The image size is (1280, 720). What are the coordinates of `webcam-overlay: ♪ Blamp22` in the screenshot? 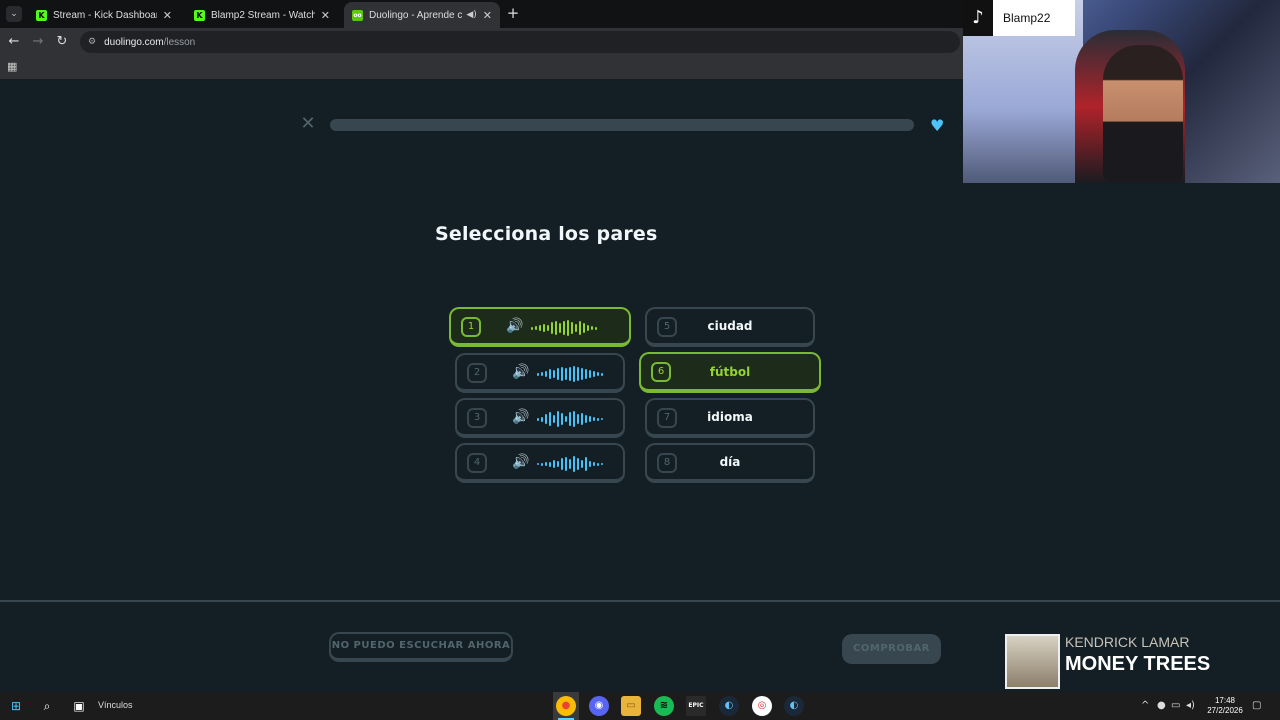 It's located at (1121, 91).